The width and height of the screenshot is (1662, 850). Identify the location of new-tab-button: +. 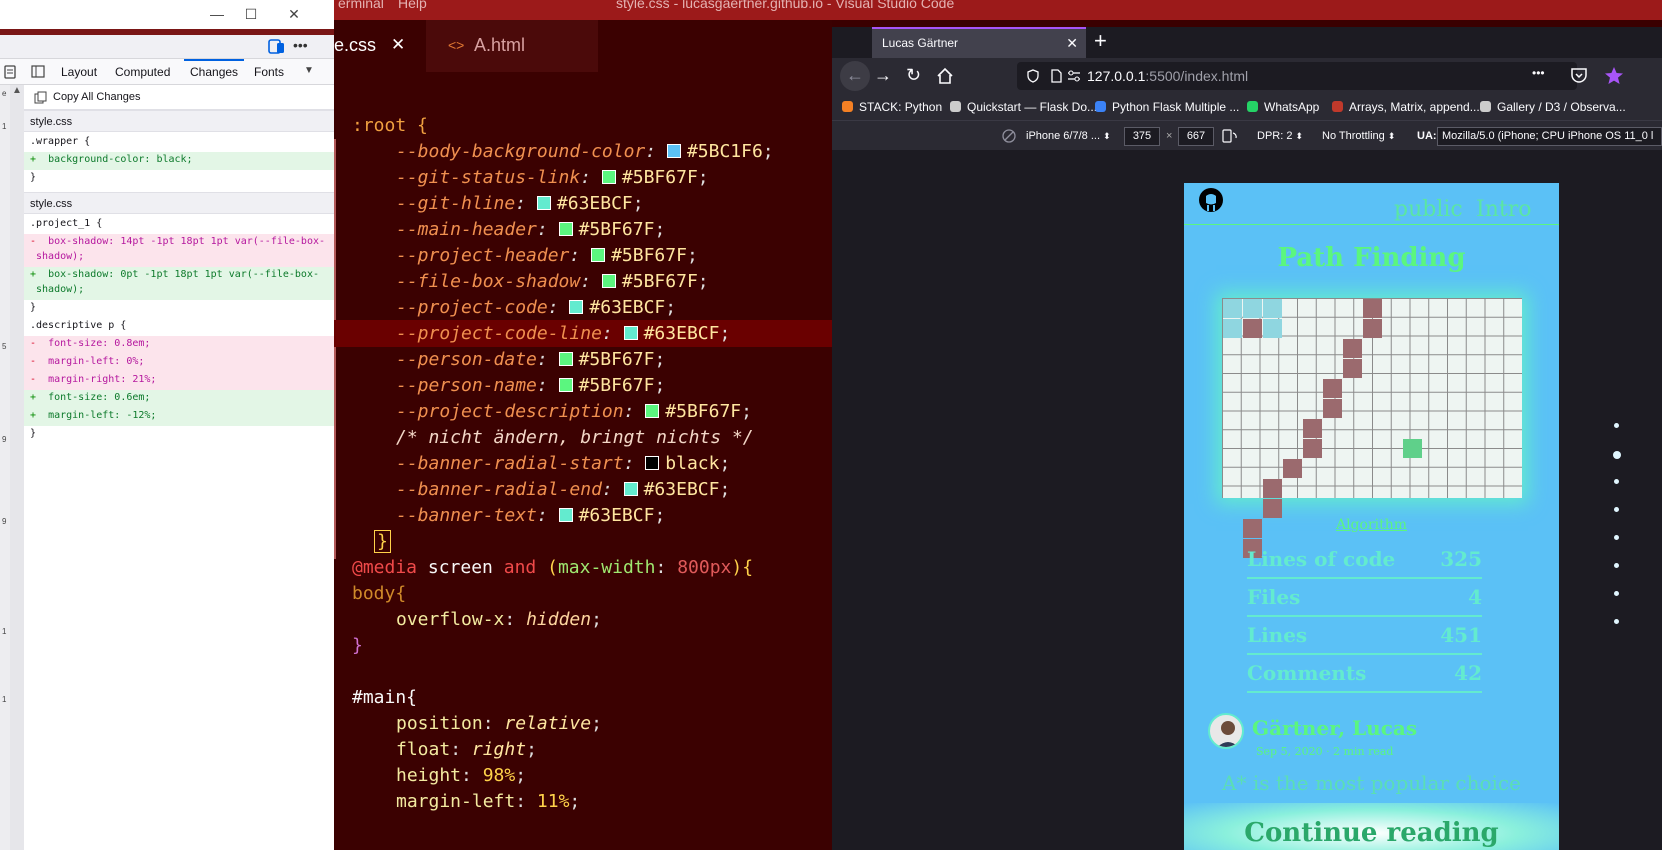
(1100, 41).